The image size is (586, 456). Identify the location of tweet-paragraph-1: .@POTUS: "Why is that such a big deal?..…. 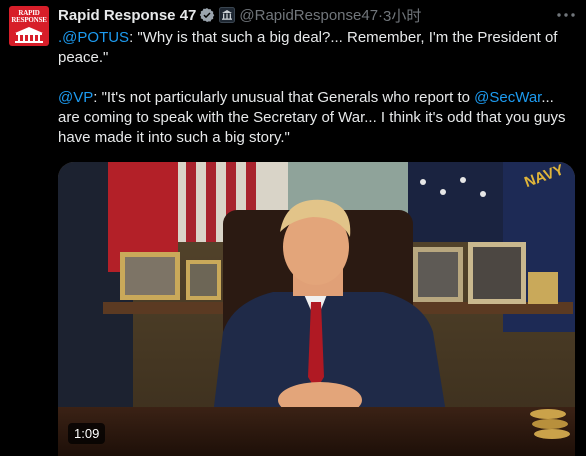
(316, 48).